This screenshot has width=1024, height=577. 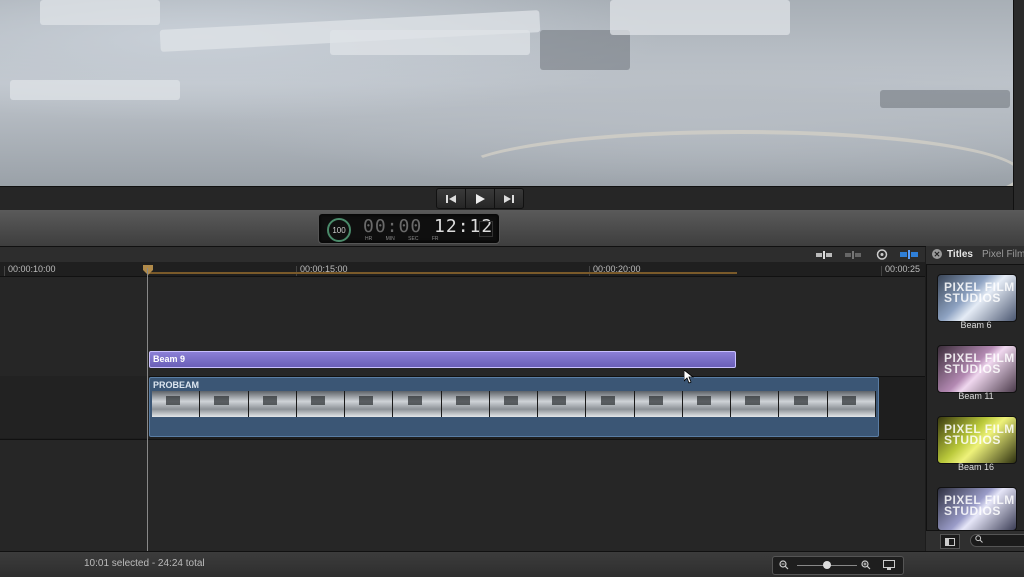 What do you see at coordinates (462, 269) in the screenshot?
I see `timeline-ruler` at bounding box center [462, 269].